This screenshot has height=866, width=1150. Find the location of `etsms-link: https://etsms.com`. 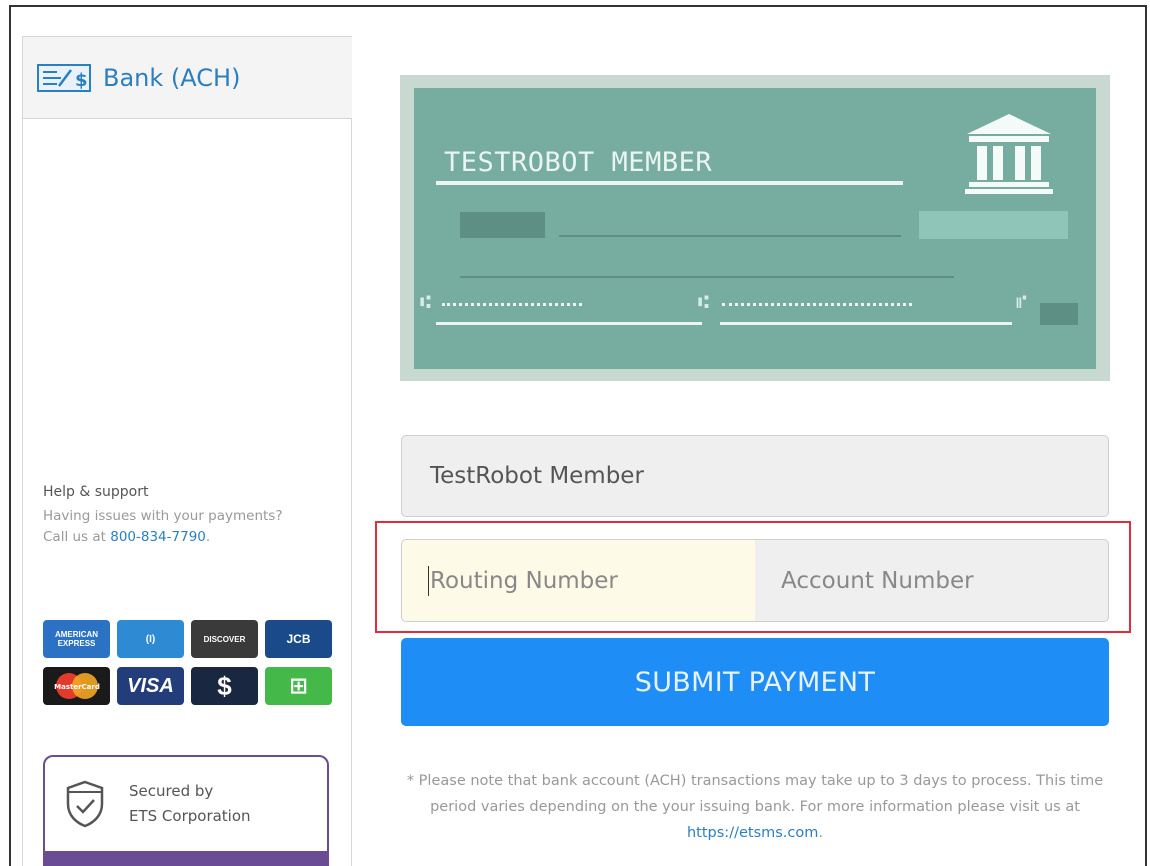

etsms-link: https://etsms.com is located at coordinates (752, 833).